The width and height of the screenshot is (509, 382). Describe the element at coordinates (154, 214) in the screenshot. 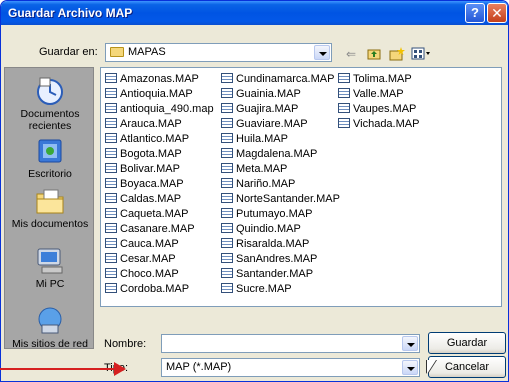

I see `file-name: Caqueta.MAP` at that location.